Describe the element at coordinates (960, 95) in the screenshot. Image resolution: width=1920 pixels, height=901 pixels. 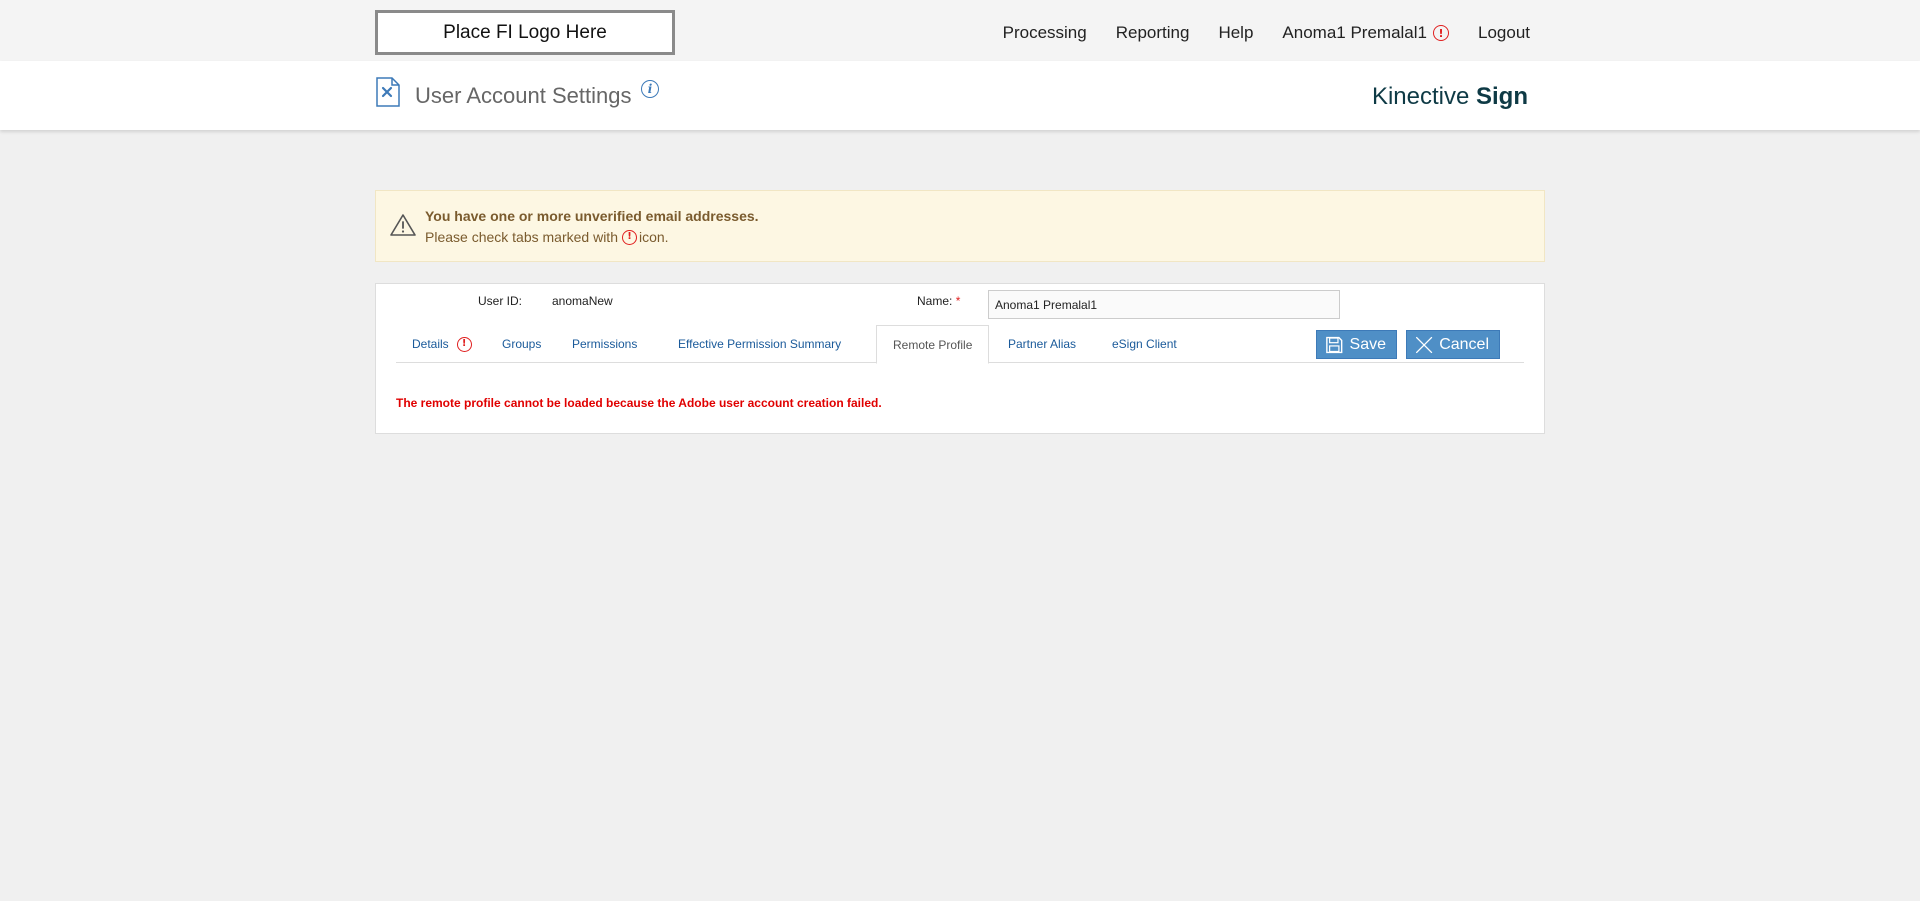
I see `page-header: User Account Settings i Kinective Sign` at that location.